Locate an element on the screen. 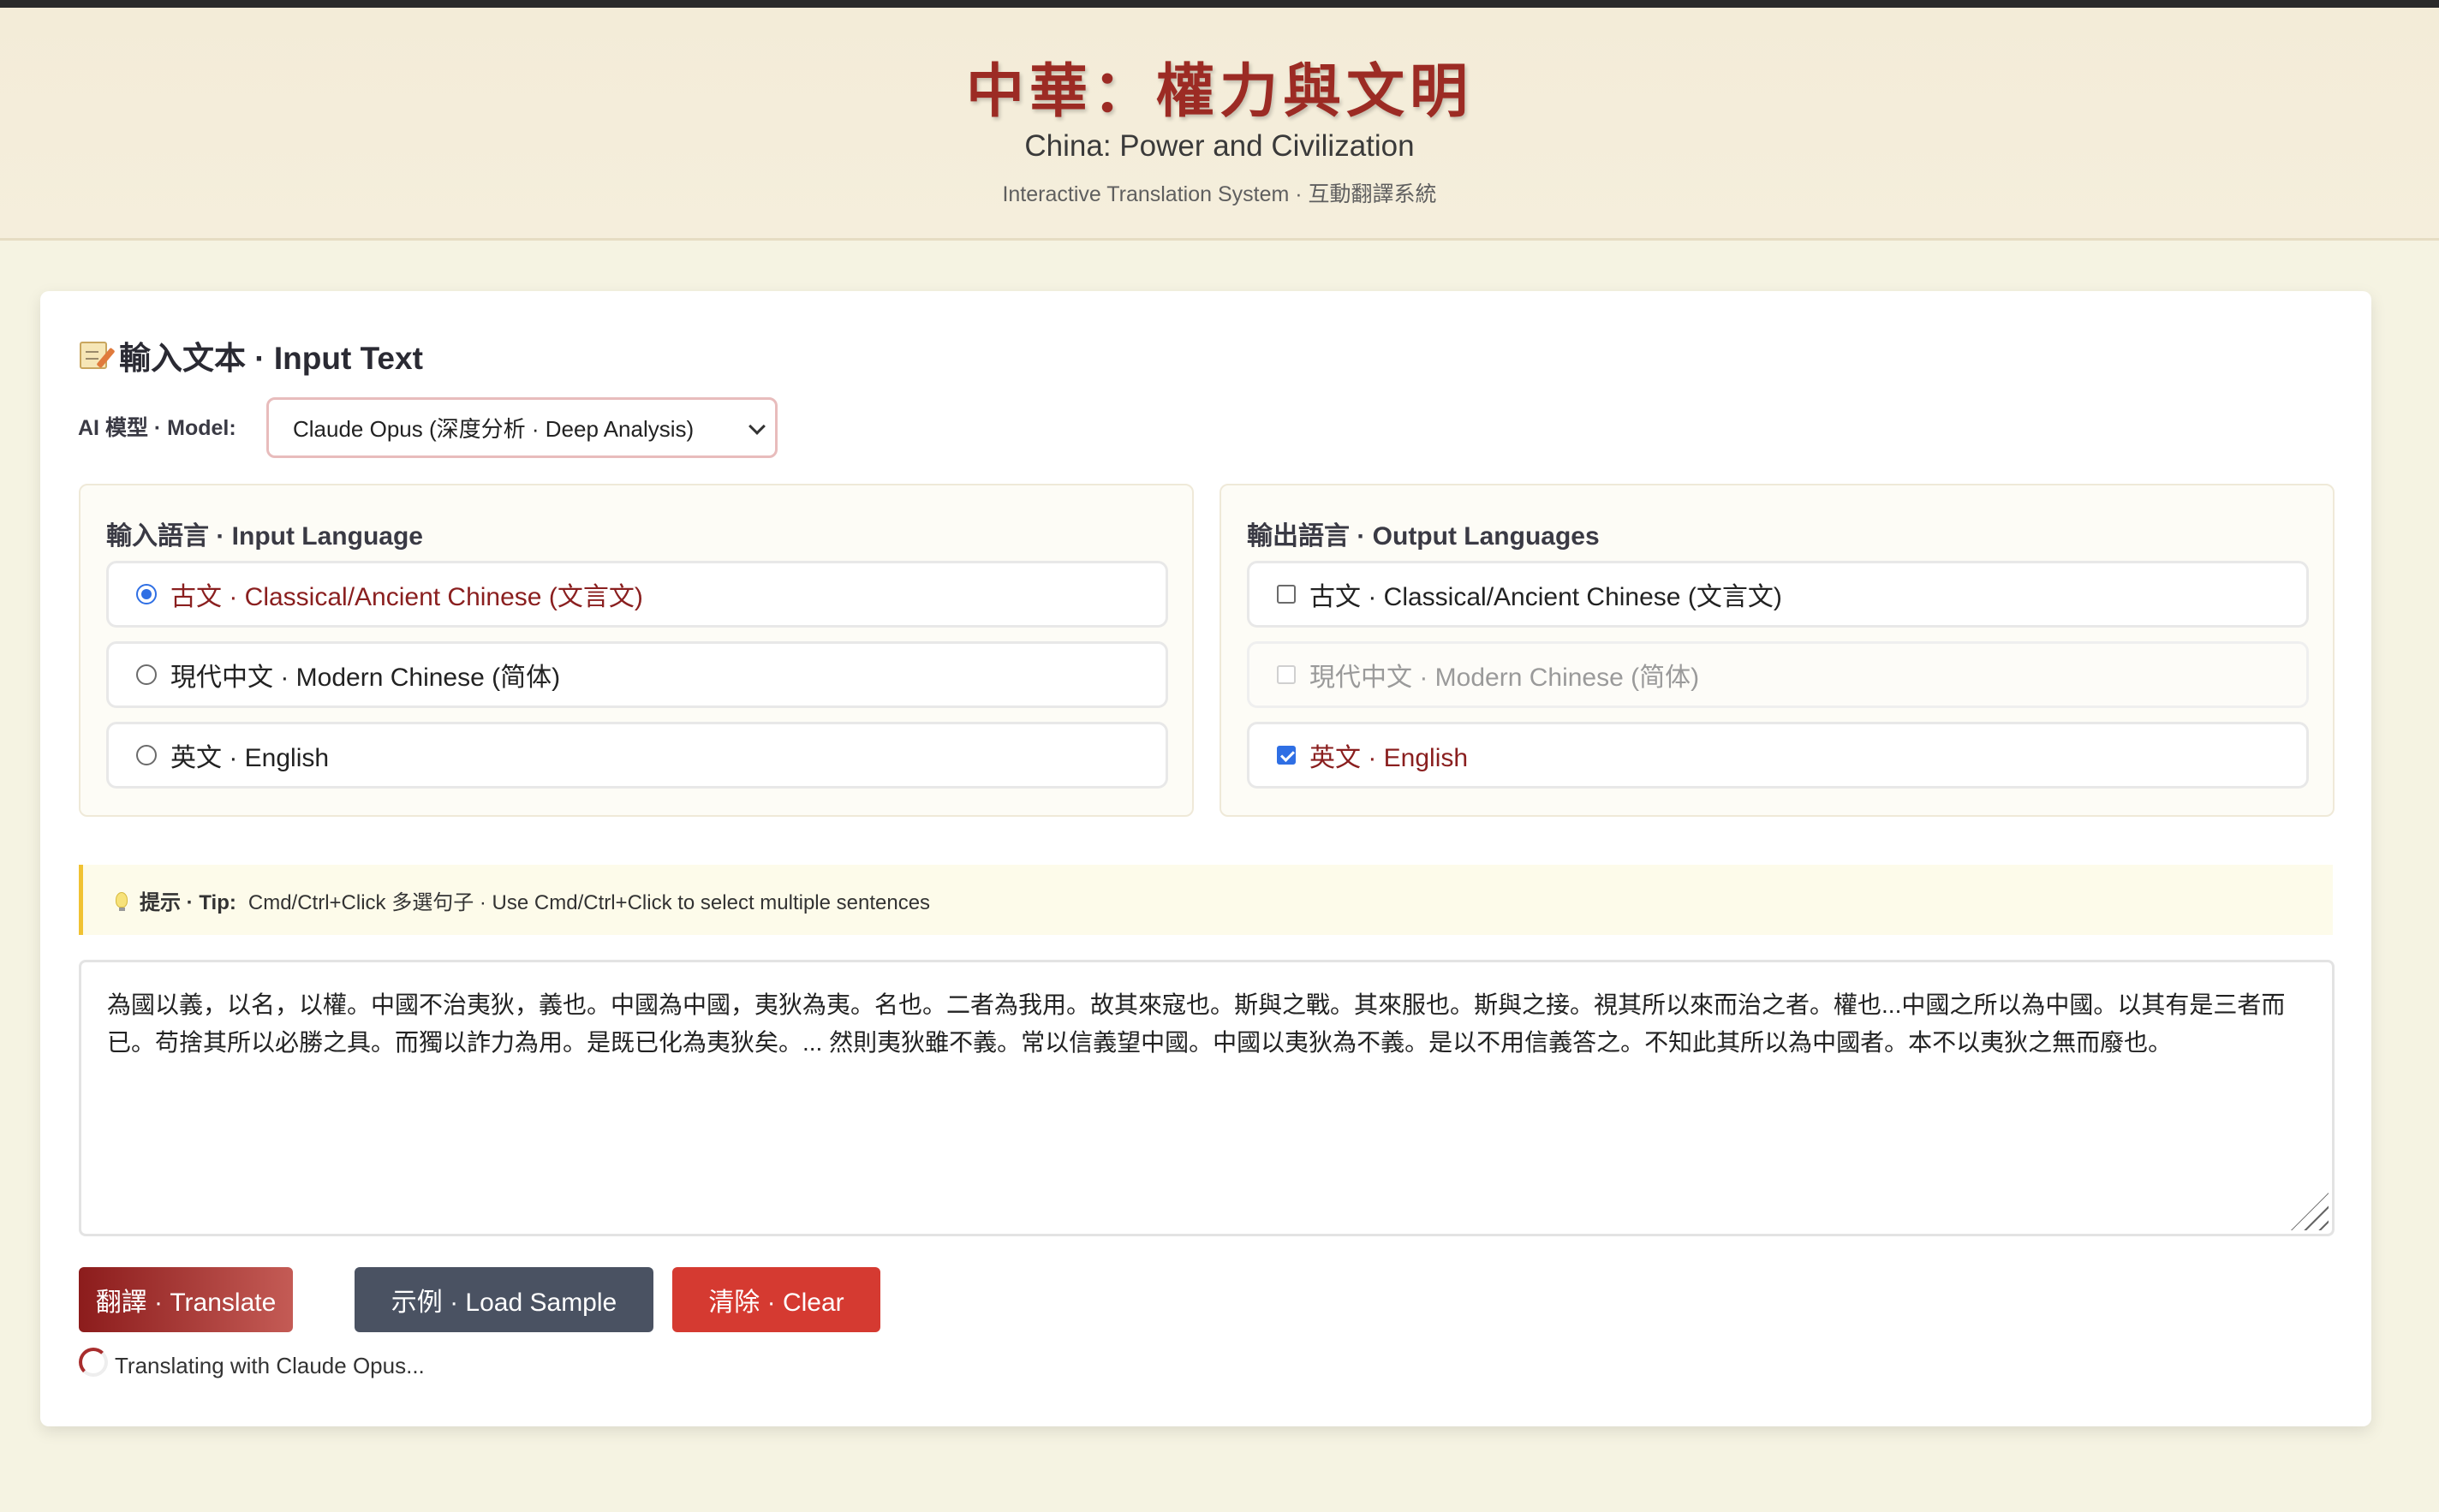 The image size is (2439, 1512). model-select: Claude Opus (深度分析 · Deep Analysis) is located at coordinates (522, 427).